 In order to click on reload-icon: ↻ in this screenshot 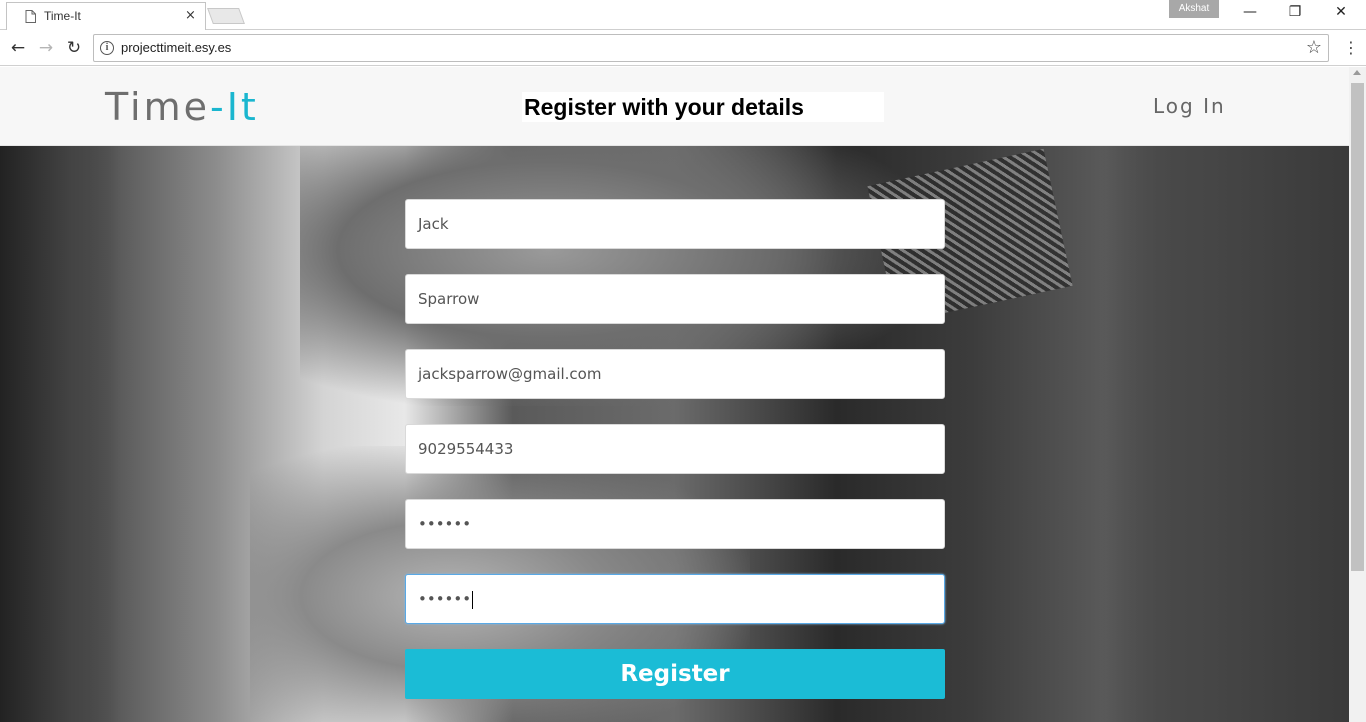, I will do `click(74, 48)`.